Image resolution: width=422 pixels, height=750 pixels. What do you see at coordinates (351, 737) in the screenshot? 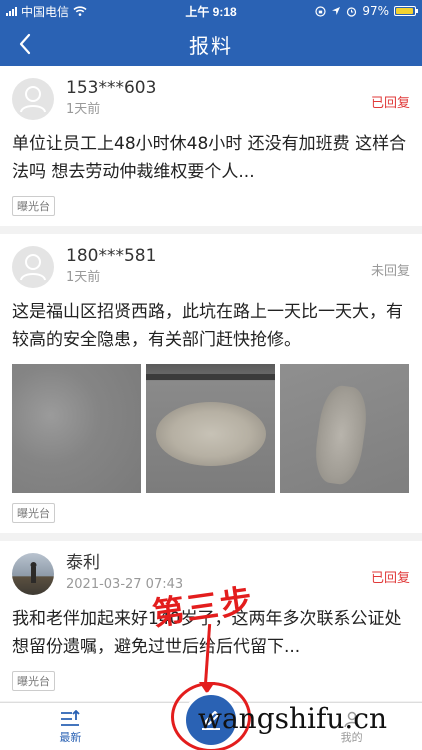
I see `tab-mine-label: 我的` at bounding box center [351, 737].